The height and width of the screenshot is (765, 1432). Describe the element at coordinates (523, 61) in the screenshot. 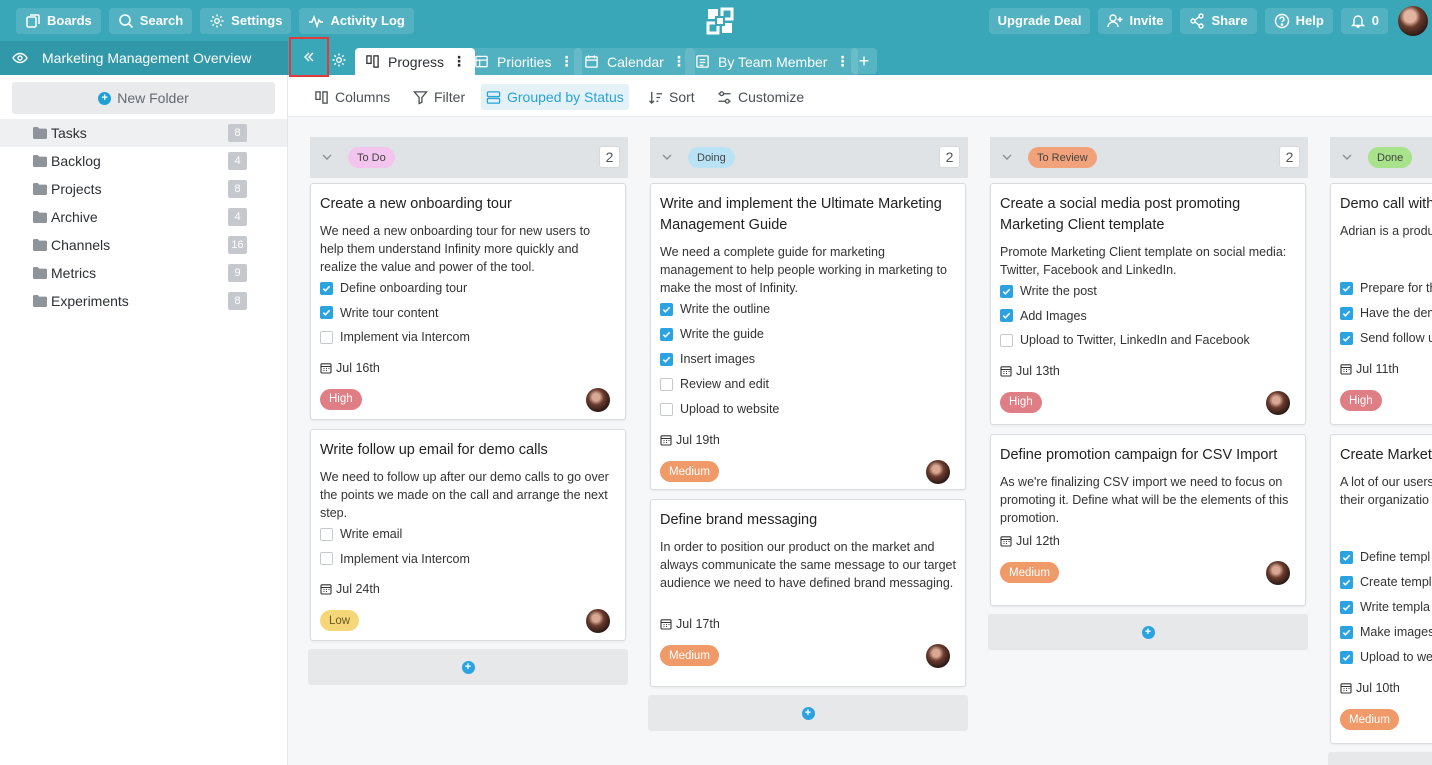

I see `tab-priorities: Priorities ⋮` at that location.